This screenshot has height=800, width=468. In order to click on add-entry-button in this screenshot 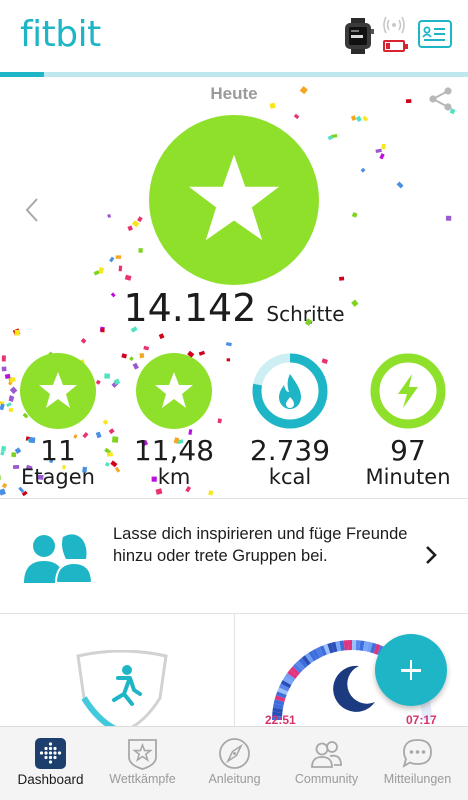, I will do `click(411, 670)`.